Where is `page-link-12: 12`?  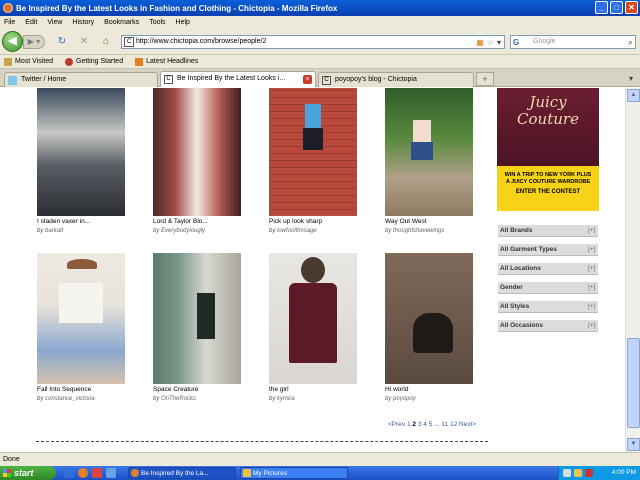 page-link-12: 12 is located at coordinates (453, 424).